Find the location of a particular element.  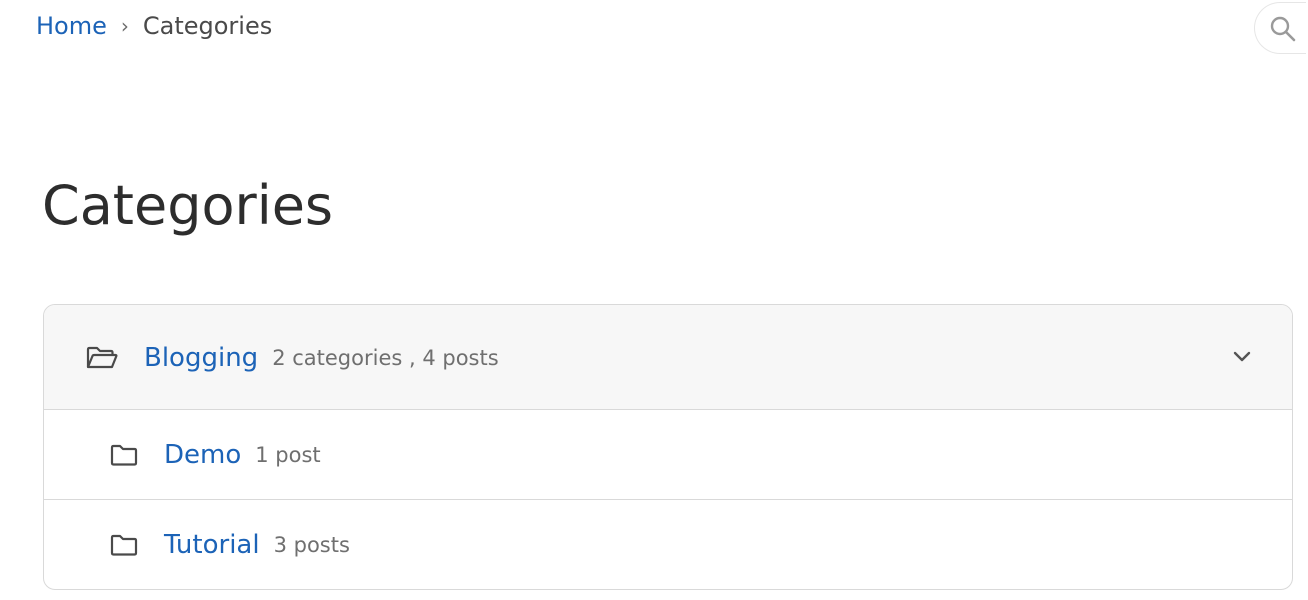

category-link-demo: Demo is located at coordinates (202, 455).